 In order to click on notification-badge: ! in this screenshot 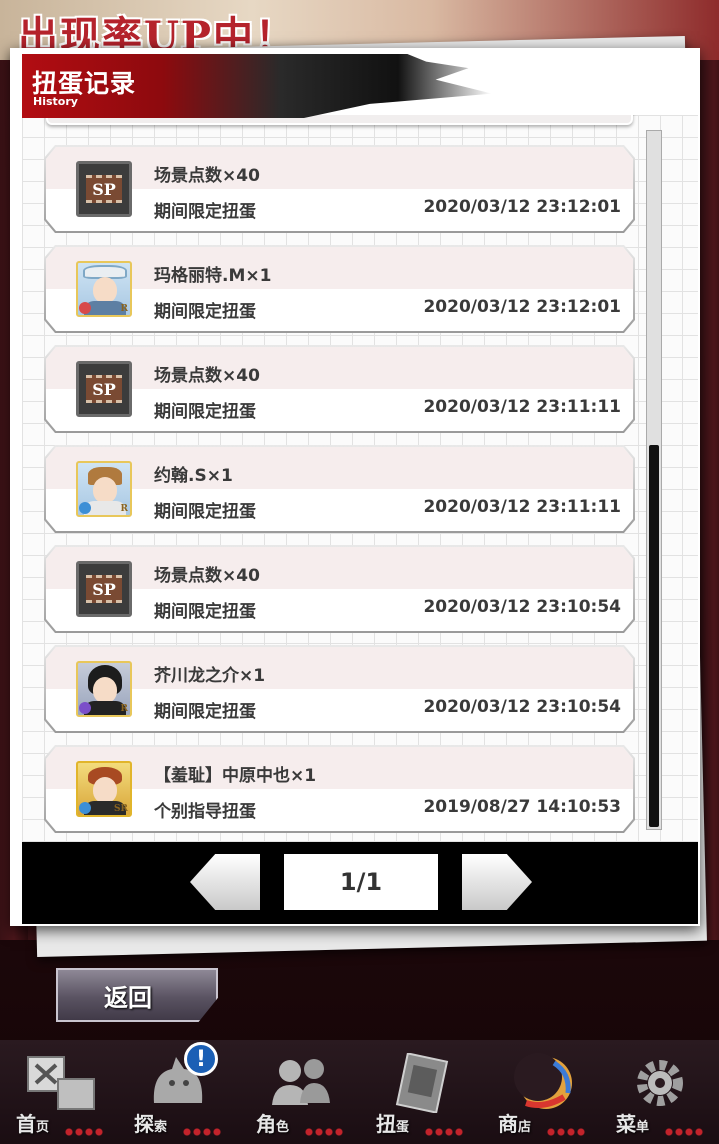, I will do `click(201, 1059)`.